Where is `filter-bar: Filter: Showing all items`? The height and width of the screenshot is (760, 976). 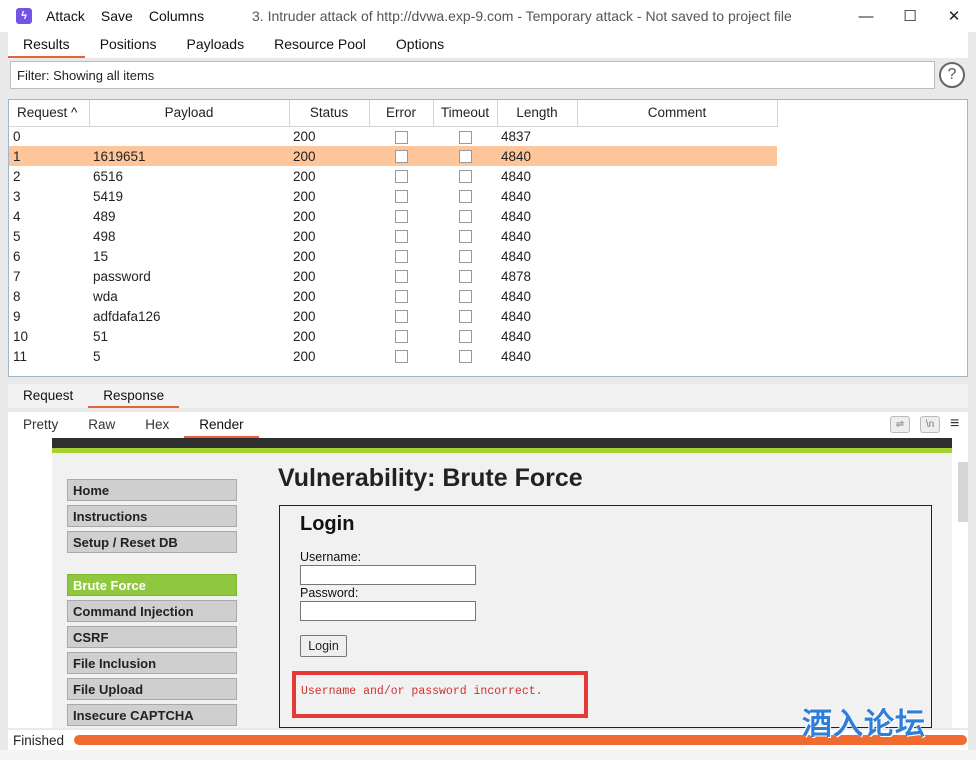
filter-bar: Filter: Showing all items is located at coordinates (472, 75).